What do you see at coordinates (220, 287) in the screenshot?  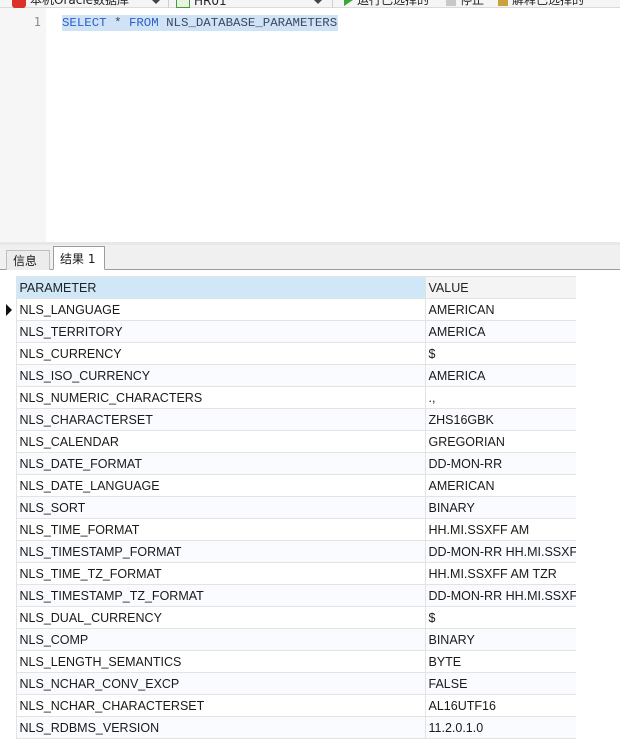 I see `column-header-parameter: PARAMETER` at bounding box center [220, 287].